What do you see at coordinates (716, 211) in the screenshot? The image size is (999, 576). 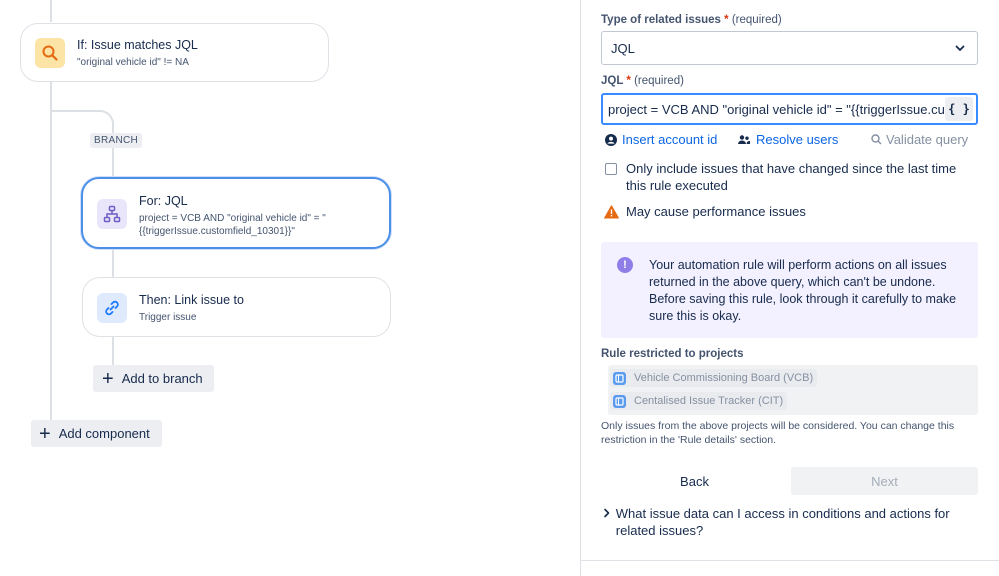 I see `warning-text: May cause performance issues` at bounding box center [716, 211].